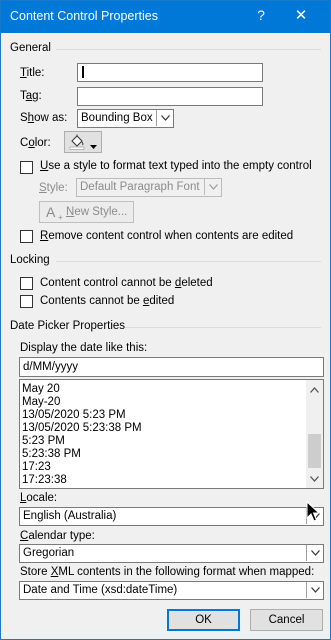  What do you see at coordinates (32, 73) in the screenshot?
I see `title-label: Title:` at bounding box center [32, 73].